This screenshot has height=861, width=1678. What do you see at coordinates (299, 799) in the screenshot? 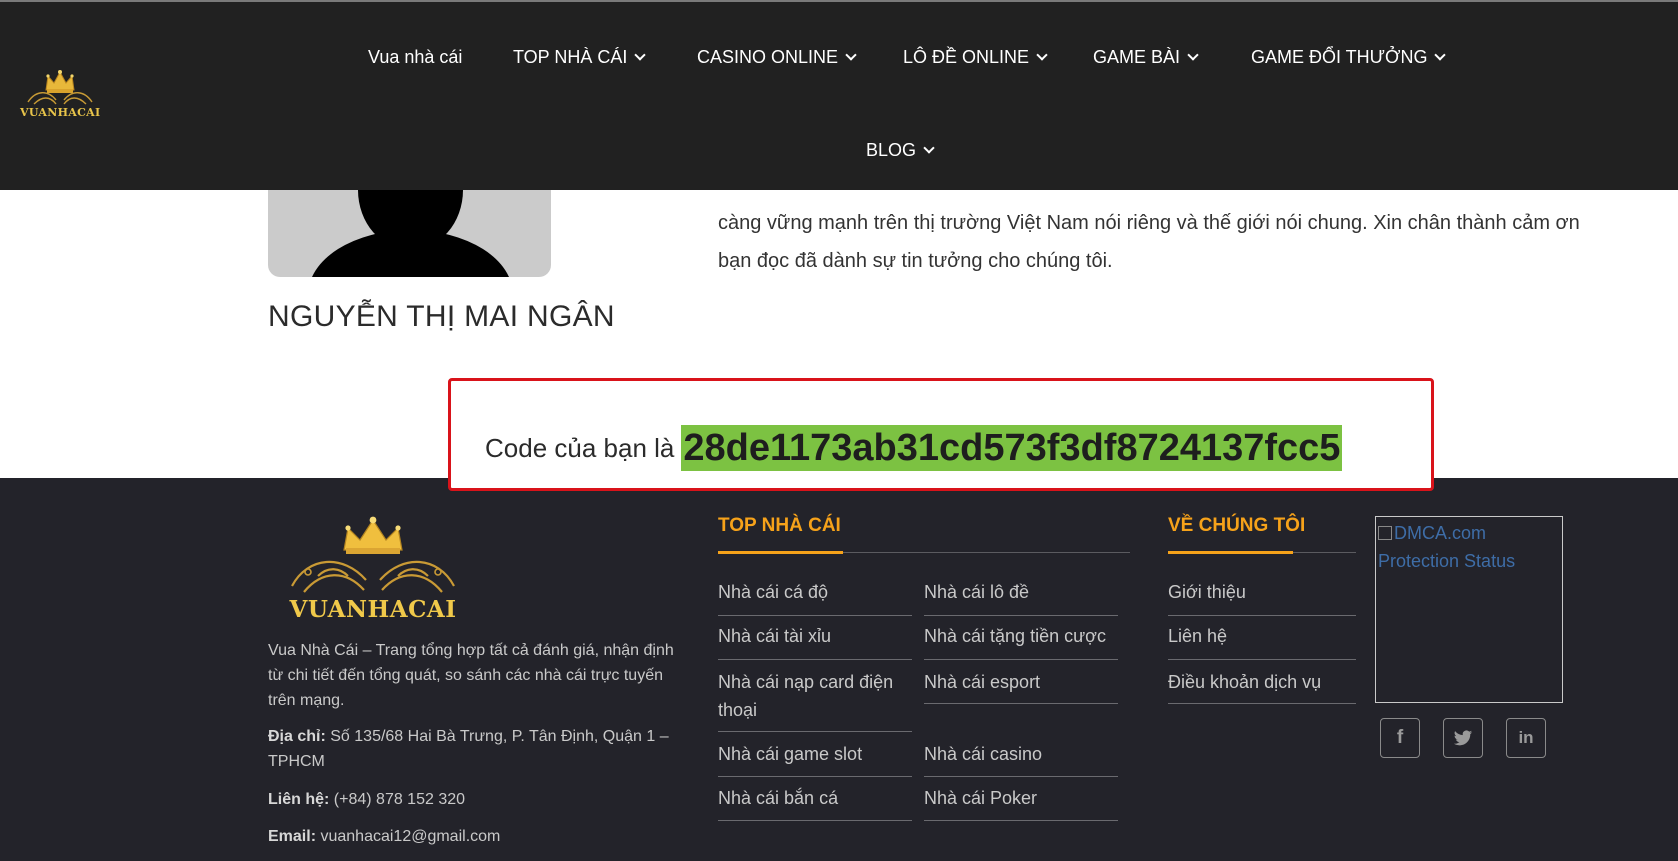
I see `phone-label: Liên hệ:` at bounding box center [299, 799].